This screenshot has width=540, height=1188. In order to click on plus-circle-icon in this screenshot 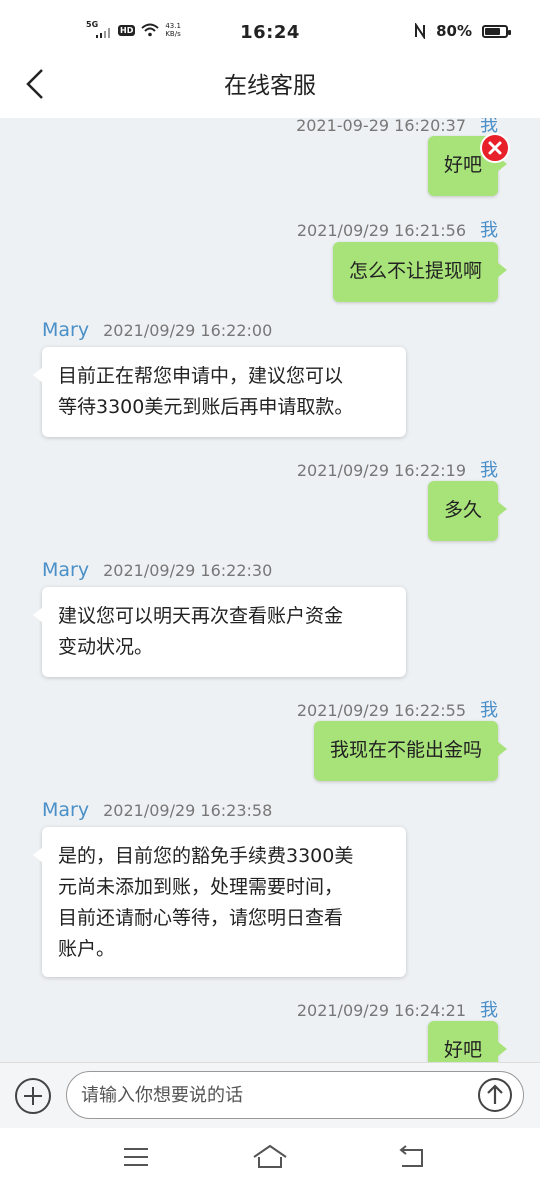, I will do `click(33, 1096)`.